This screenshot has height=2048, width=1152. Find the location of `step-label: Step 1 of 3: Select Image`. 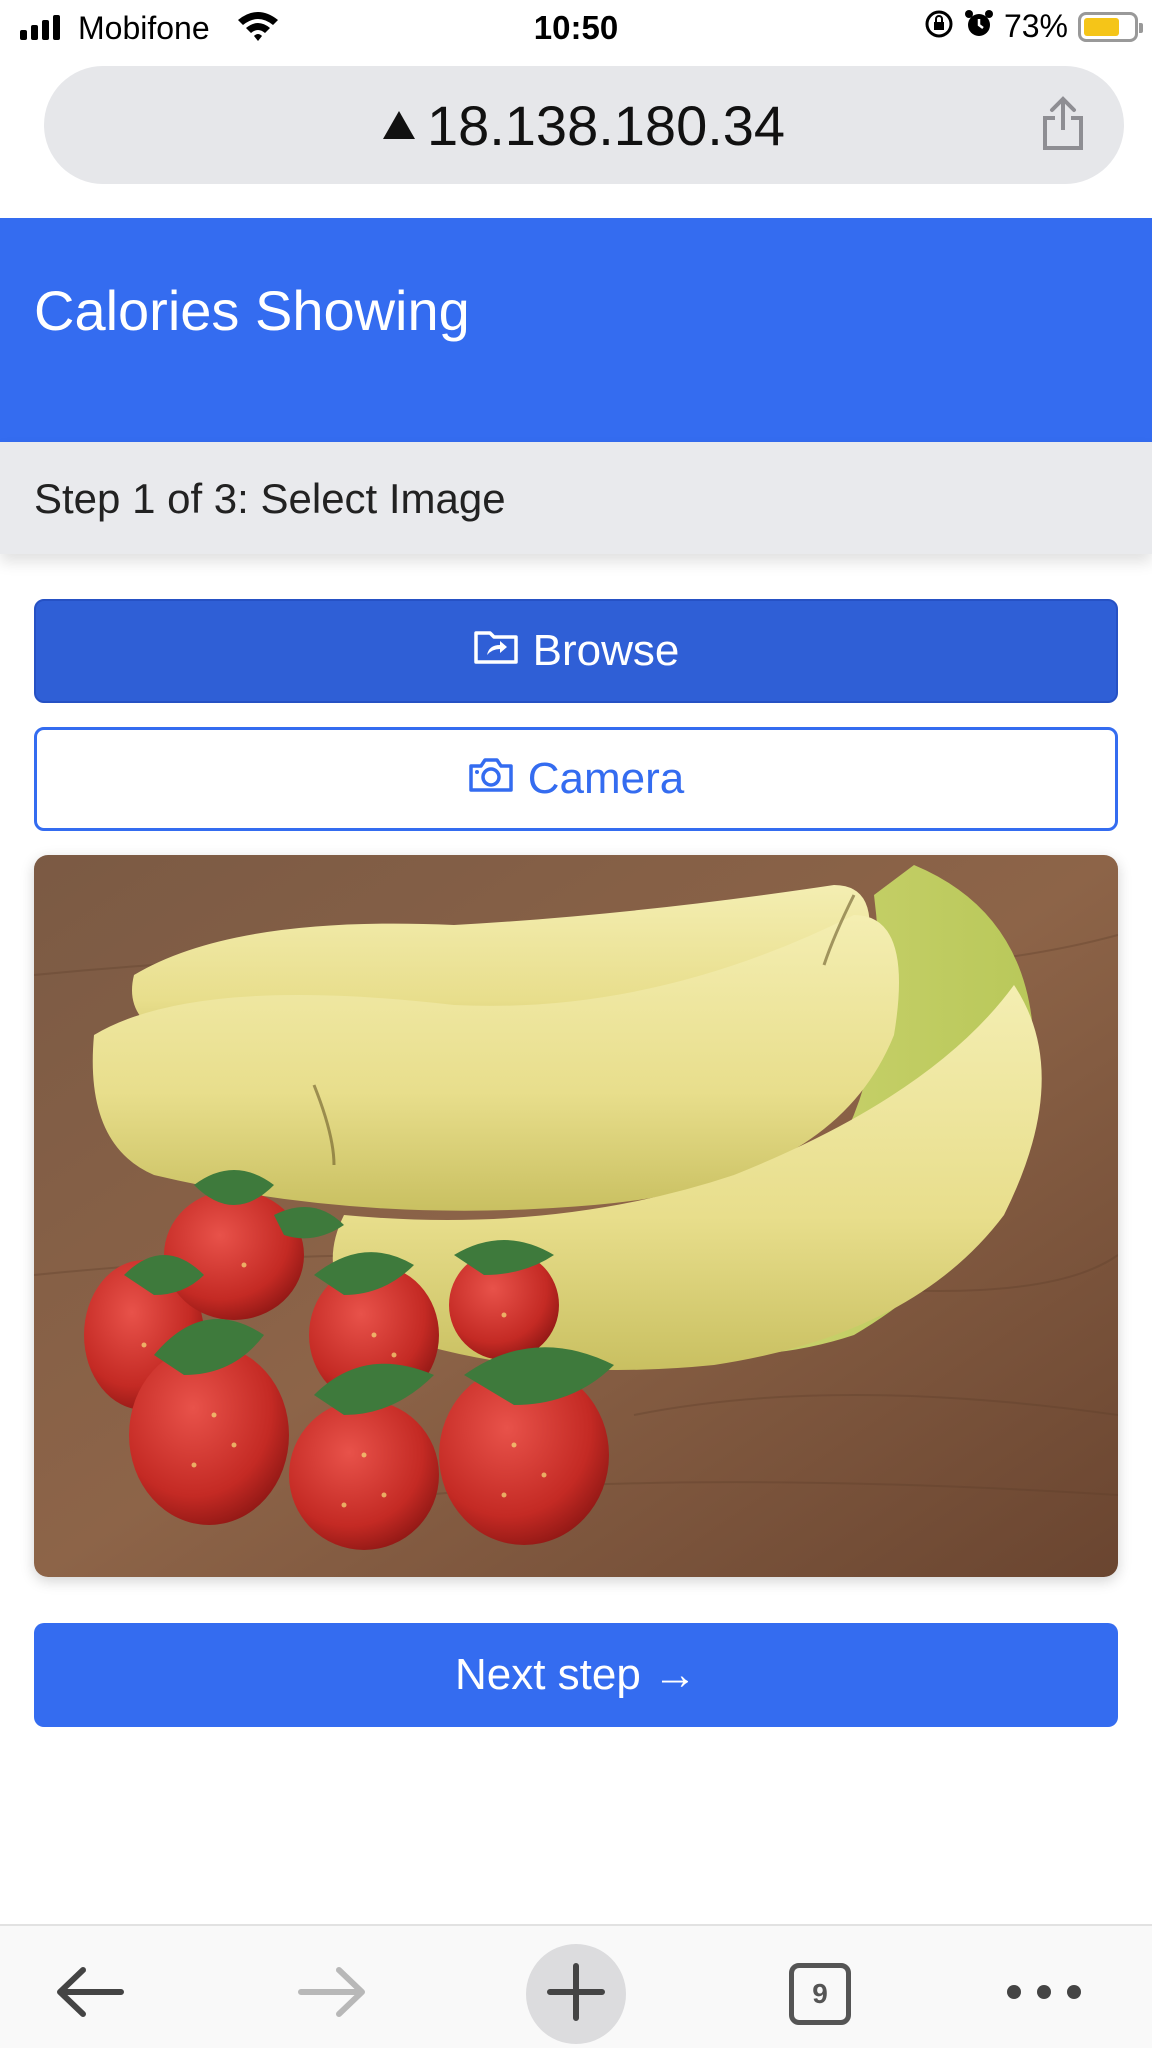

step-label: Step 1 of 3: Select Image is located at coordinates (270, 498).